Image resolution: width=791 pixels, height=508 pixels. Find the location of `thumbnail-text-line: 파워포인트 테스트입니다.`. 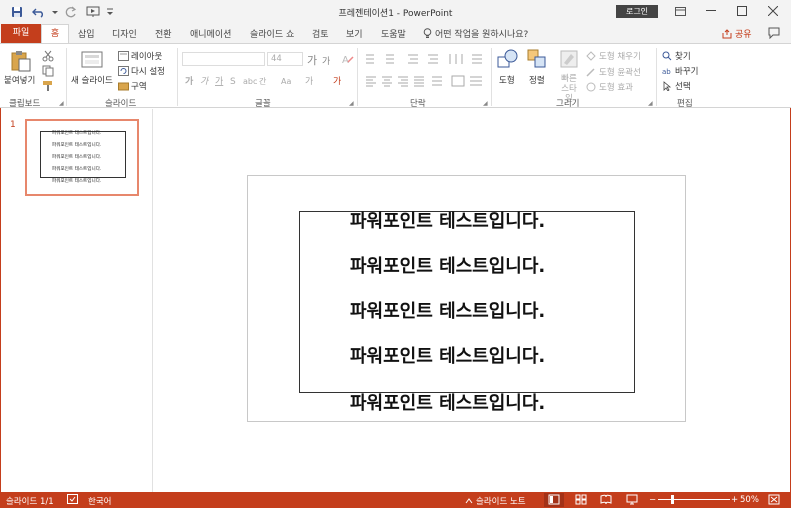

thumbnail-text-line: 파워포인트 테스트입니다. is located at coordinates (77, 181).